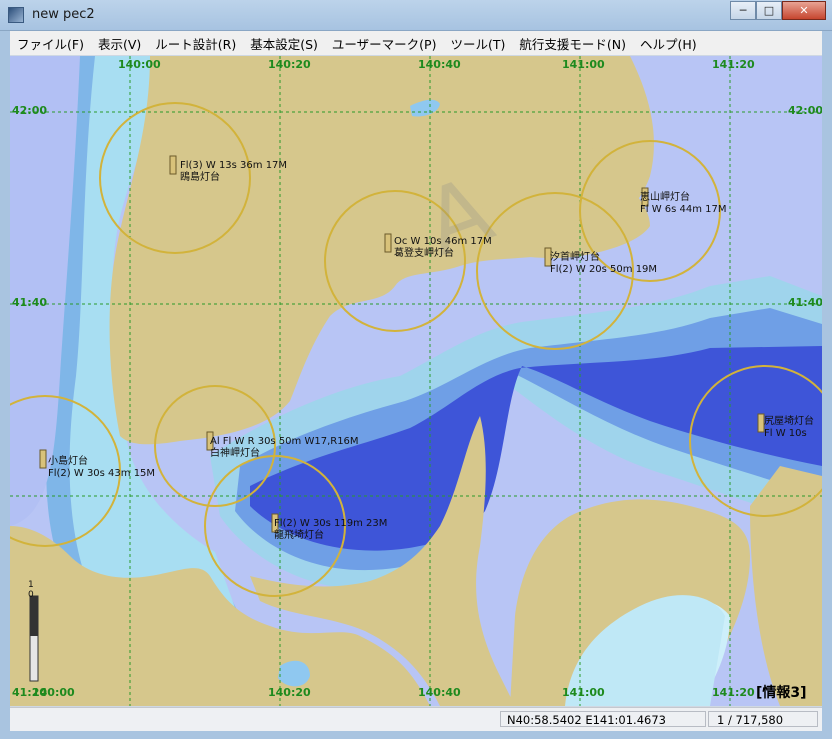 This screenshot has height=739, width=832. Describe the element at coordinates (5, 384) in the screenshot. I see `window-frame-left` at that location.